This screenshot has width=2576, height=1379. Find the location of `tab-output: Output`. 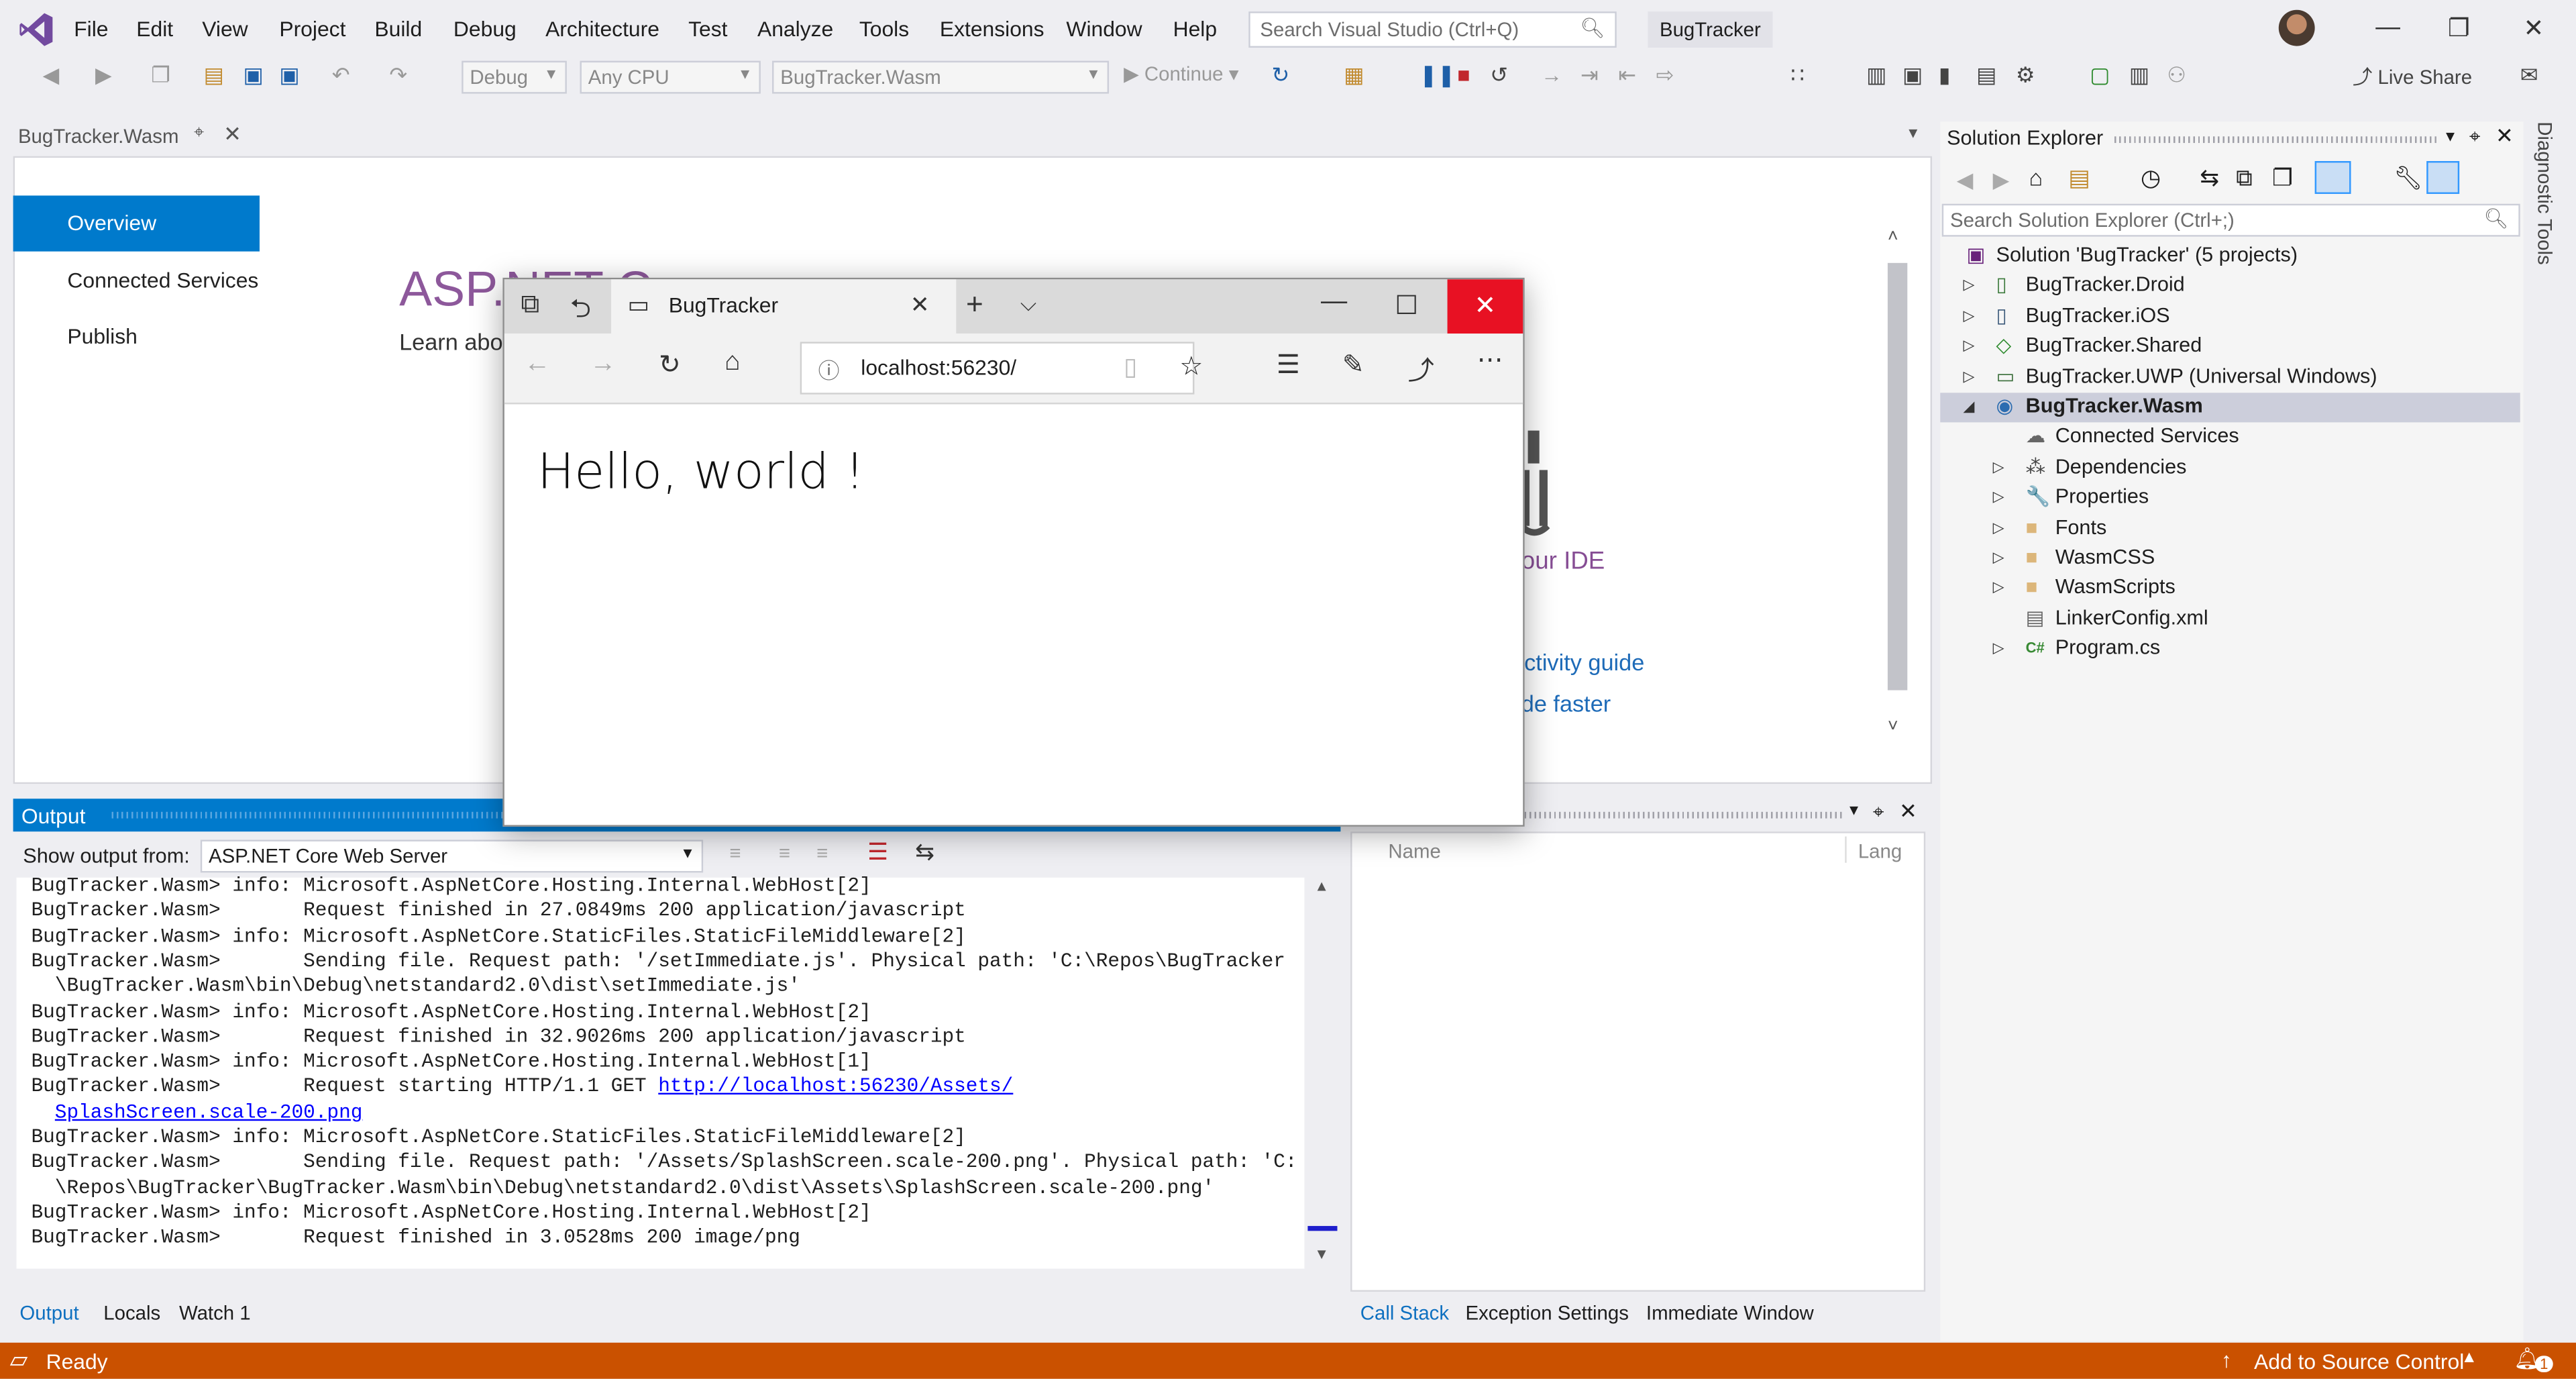

tab-output: Output is located at coordinates (48, 1313).